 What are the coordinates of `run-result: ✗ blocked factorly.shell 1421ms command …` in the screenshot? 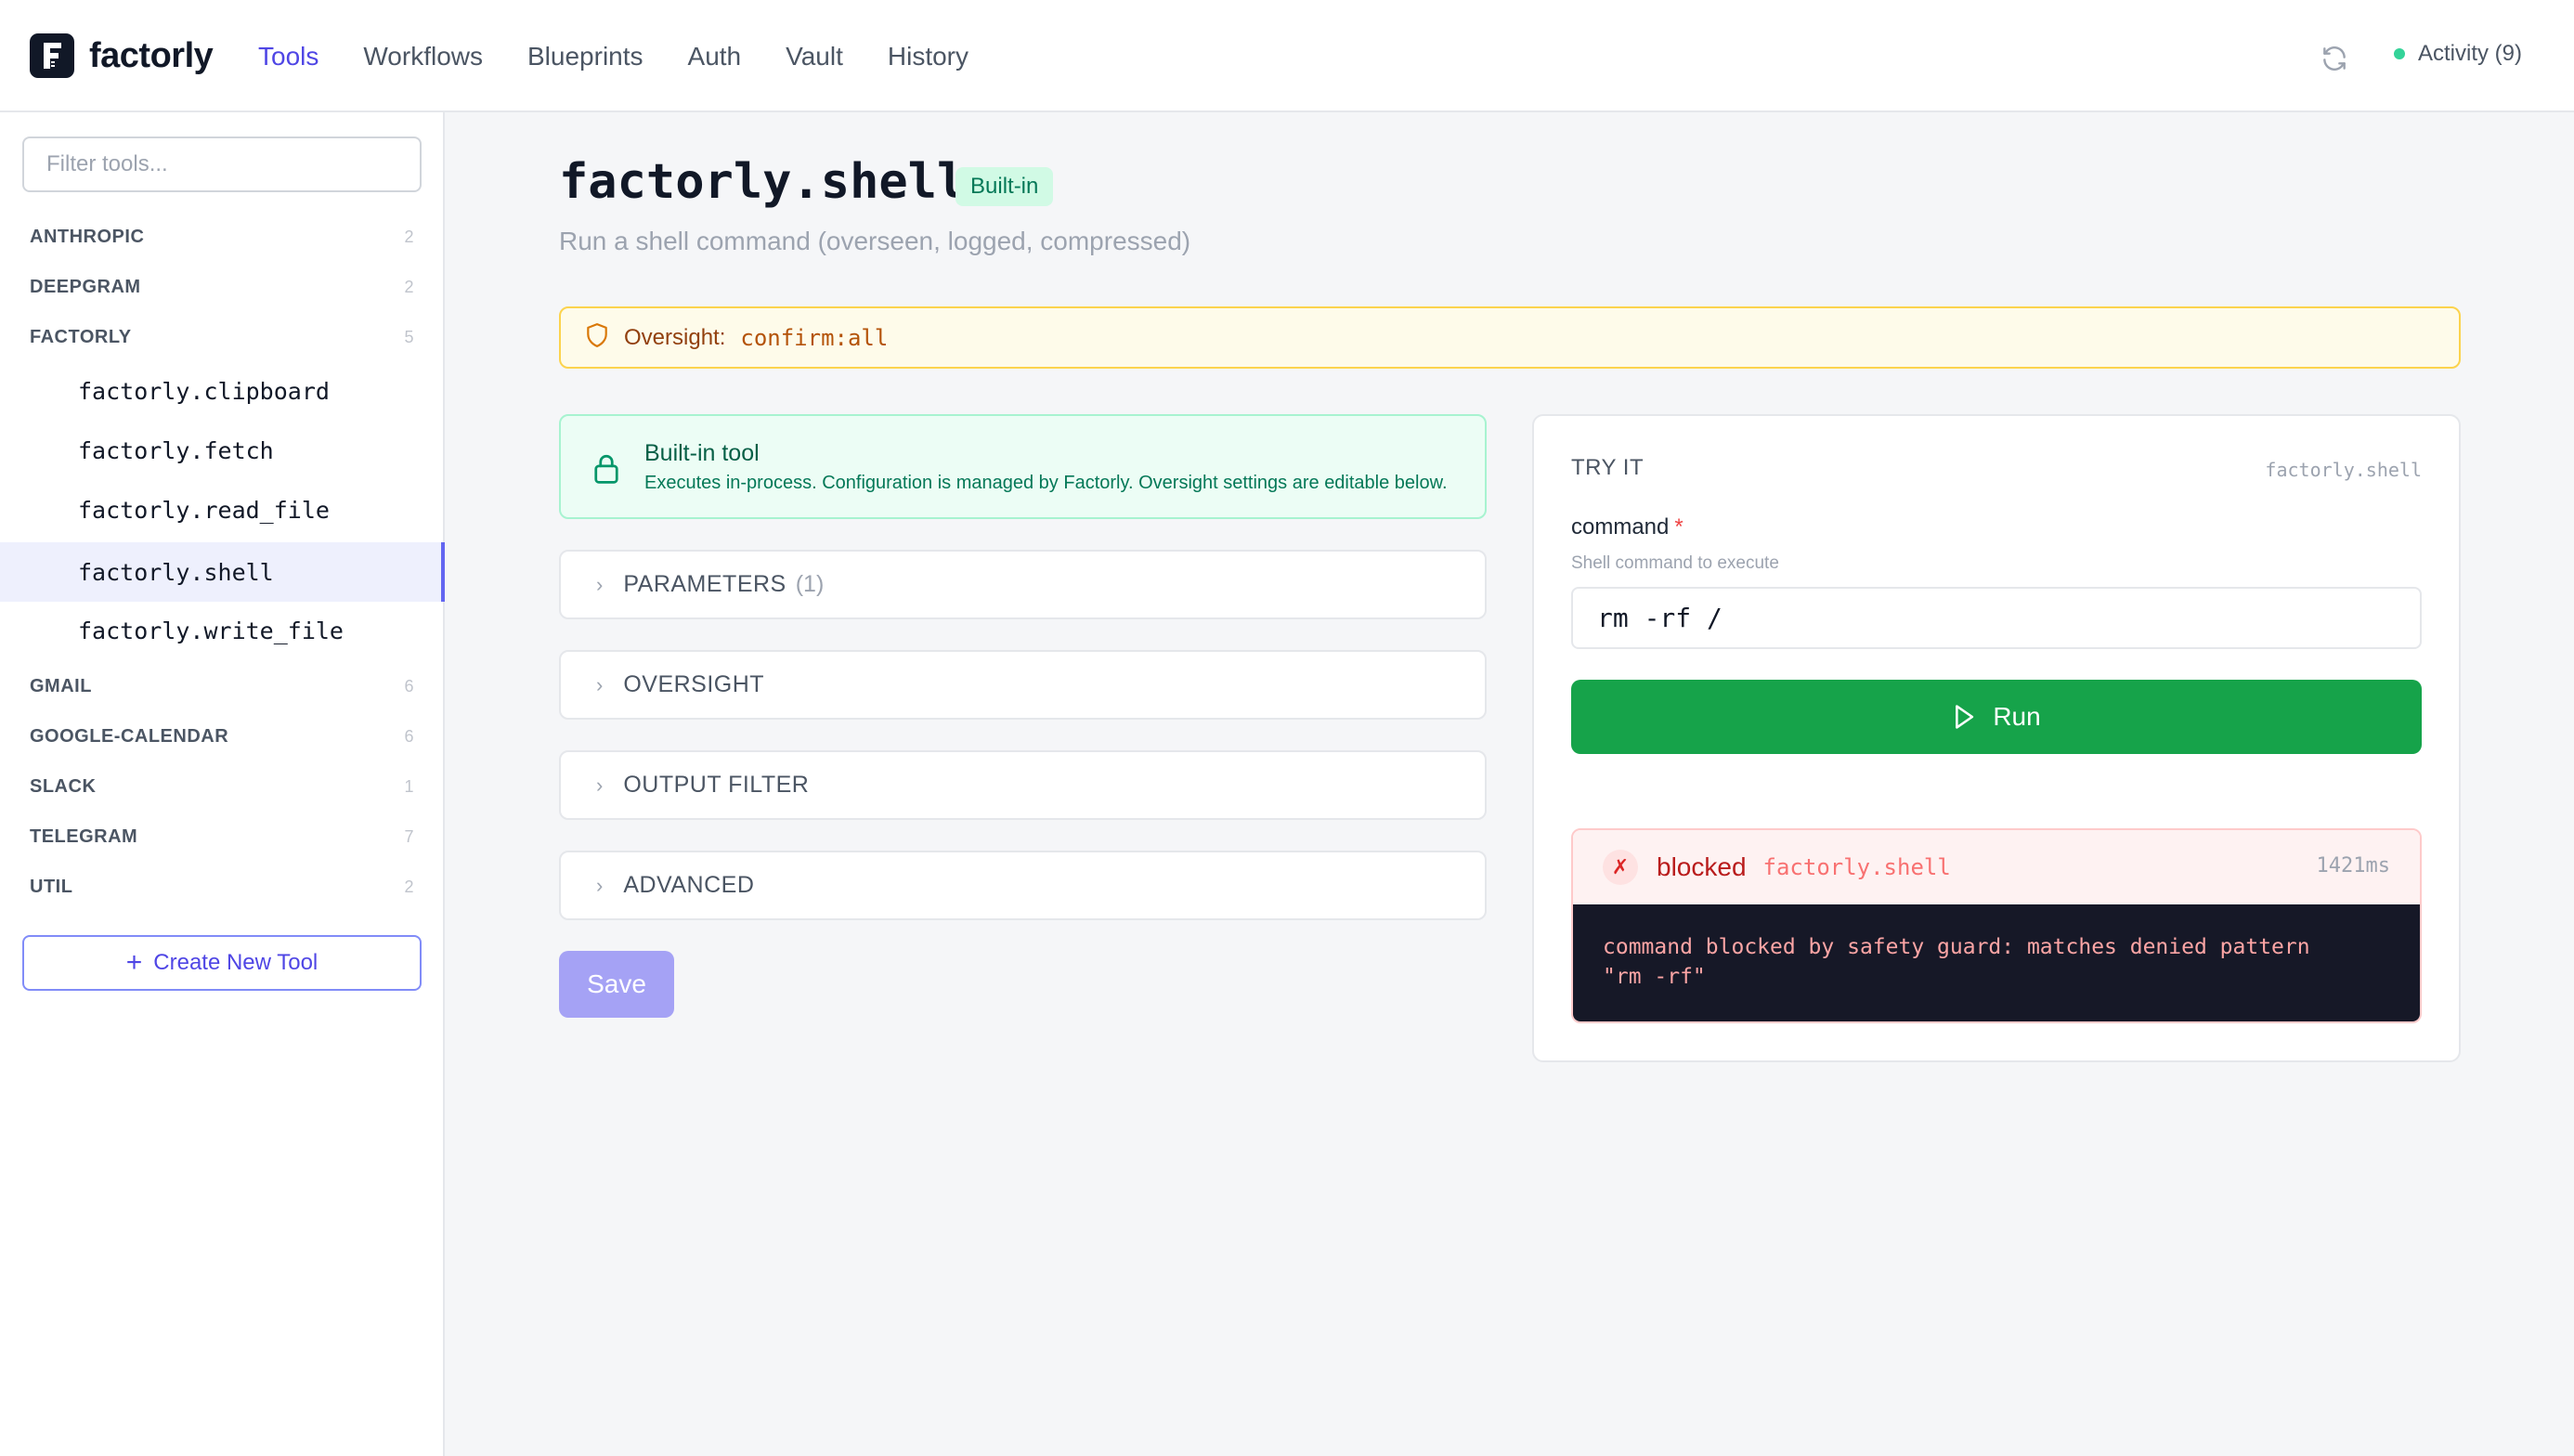 It's located at (1996, 925).